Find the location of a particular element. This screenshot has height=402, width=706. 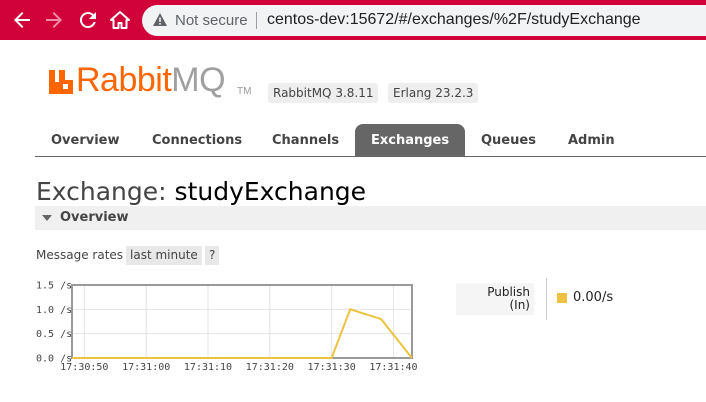

home-icon is located at coordinates (120, 20).